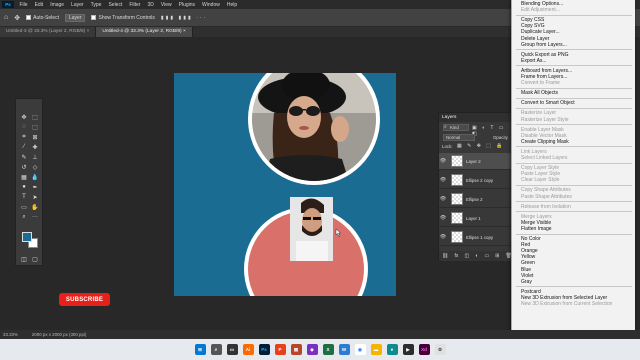 This screenshot has width=640, height=360. What do you see at coordinates (344, 349) in the screenshot?
I see `word-icon: W` at bounding box center [344, 349].